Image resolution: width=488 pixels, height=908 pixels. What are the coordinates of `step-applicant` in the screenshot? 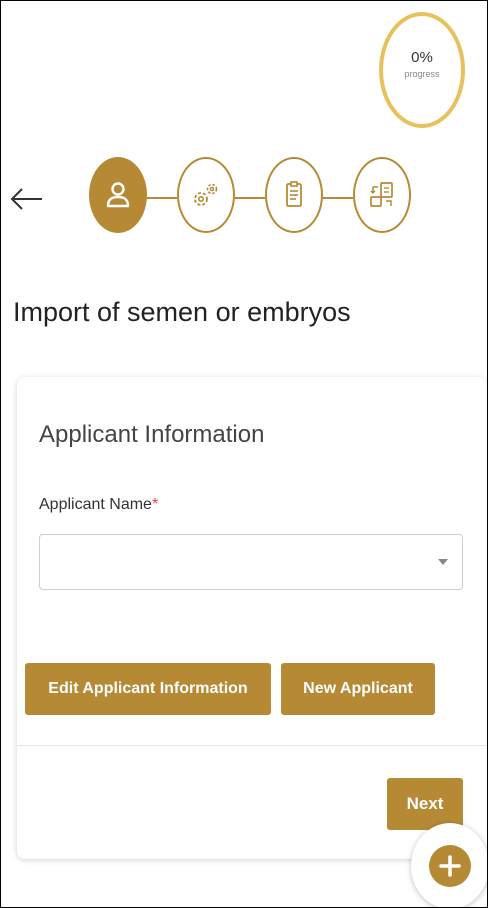 It's located at (118, 195).